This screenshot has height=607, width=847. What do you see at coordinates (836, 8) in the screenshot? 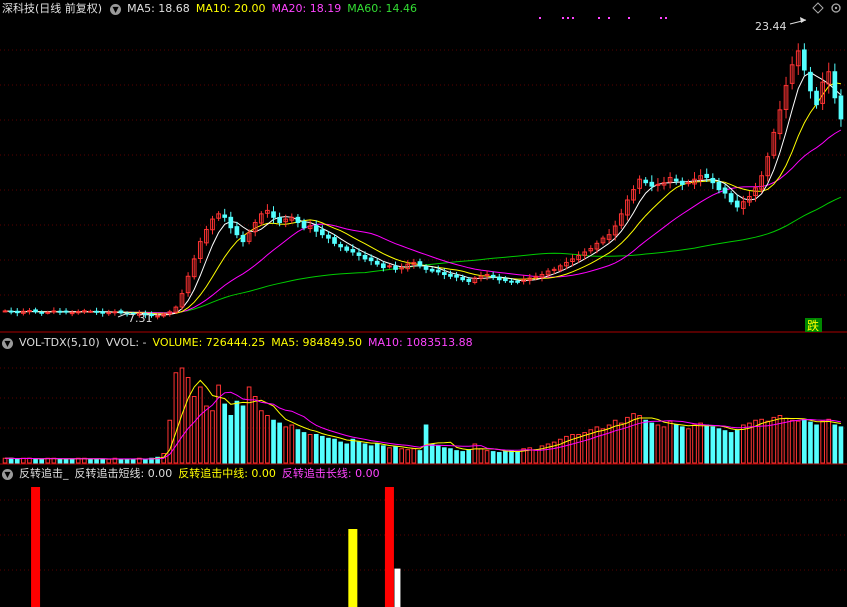
I see `gear-icon` at bounding box center [836, 8].